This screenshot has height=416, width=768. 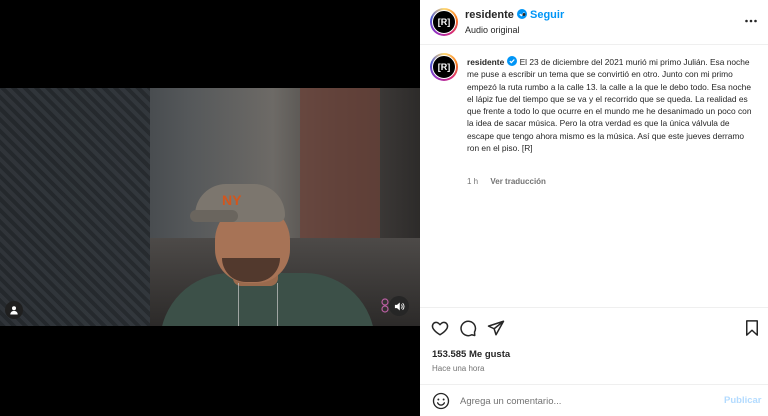 I want to click on comment-bar: Publicar, so click(x=594, y=400).